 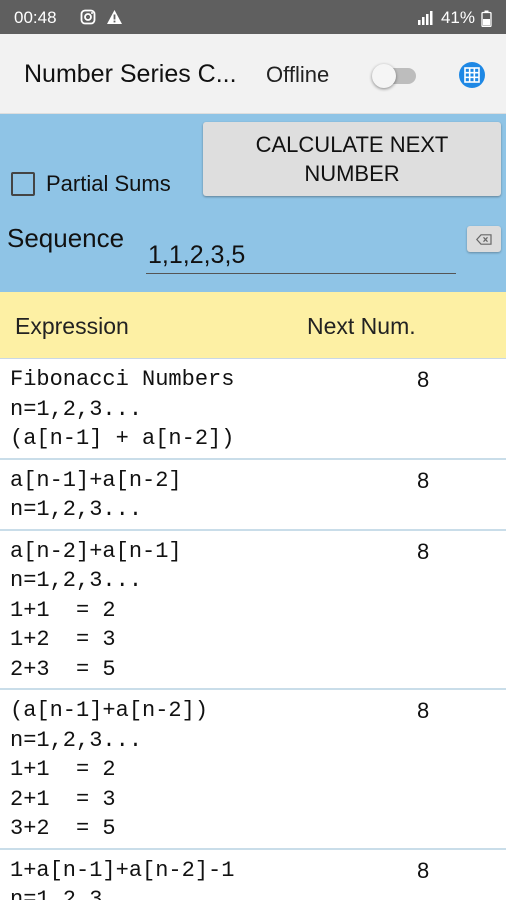 I want to click on partial-sums-label: Partial Sums, so click(x=108, y=183).